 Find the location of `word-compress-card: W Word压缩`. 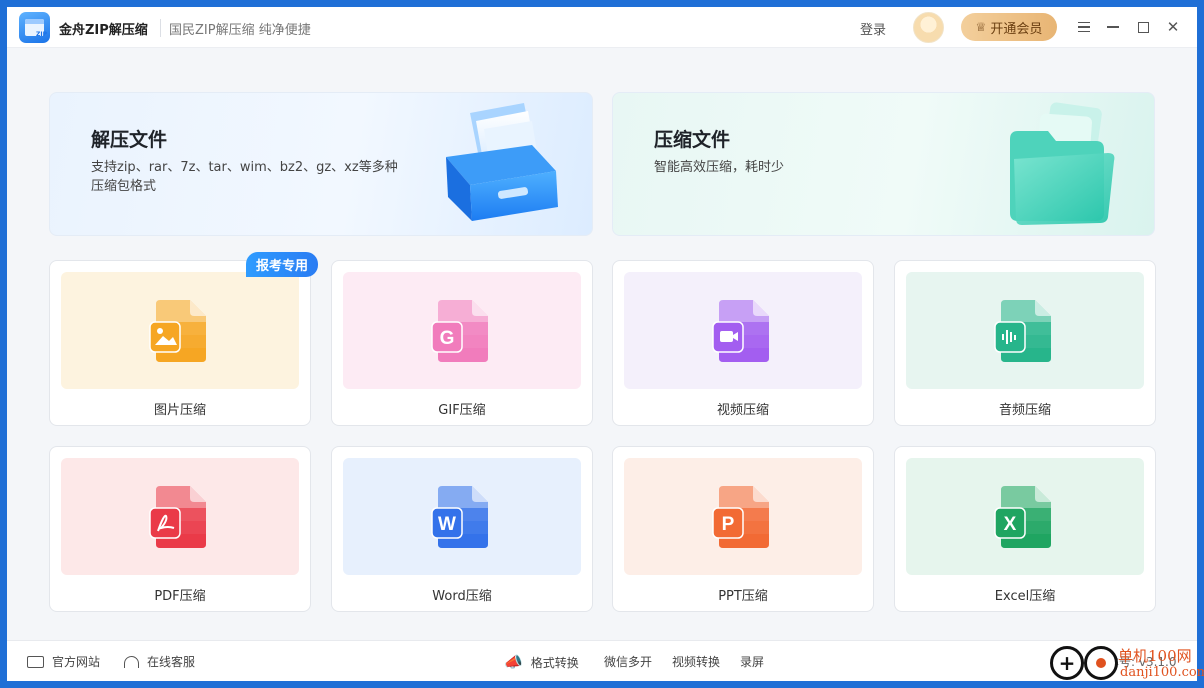

word-compress-card: W Word压缩 is located at coordinates (462, 529).